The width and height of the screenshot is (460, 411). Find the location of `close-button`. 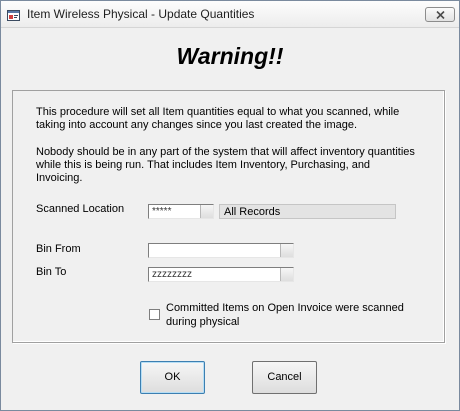

close-button is located at coordinates (440, 14).